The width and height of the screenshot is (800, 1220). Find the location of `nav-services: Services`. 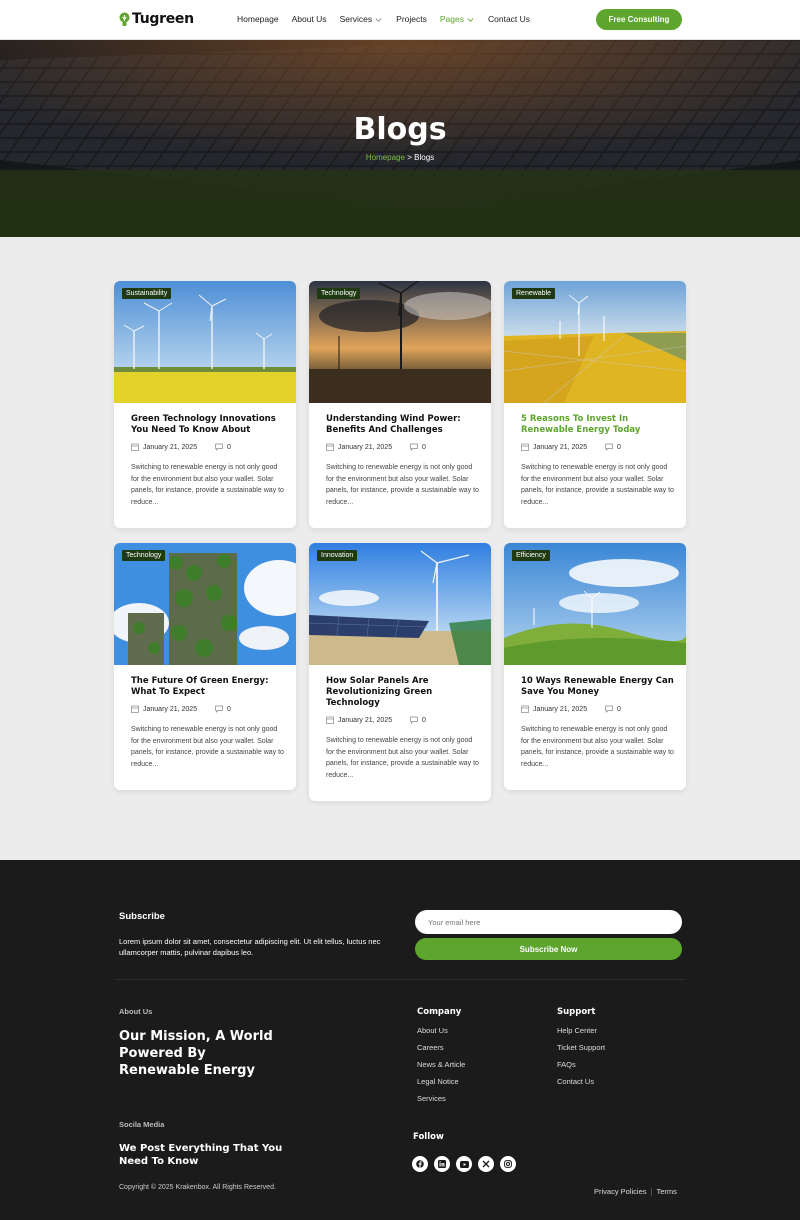

nav-services: Services is located at coordinates (362, 19).